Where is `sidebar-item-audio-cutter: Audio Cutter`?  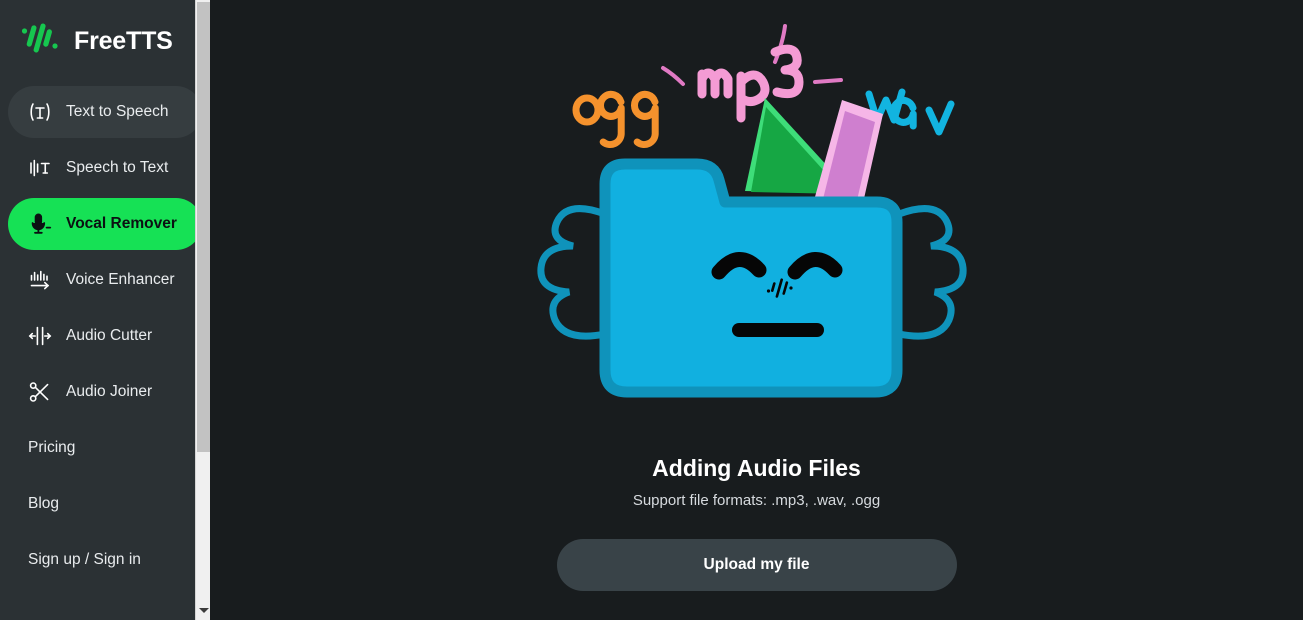
sidebar-item-audio-cutter: Audio Cutter is located at coordinates (105, 336).